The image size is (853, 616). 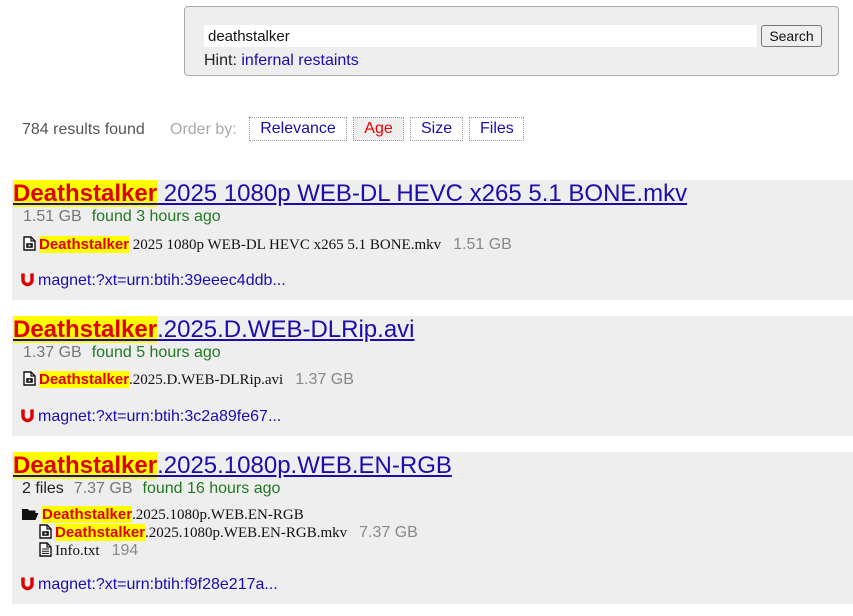 I want to click on result-meta: 2 files 7.37 GB found 16 hours ago, so click(x=151, y=489).